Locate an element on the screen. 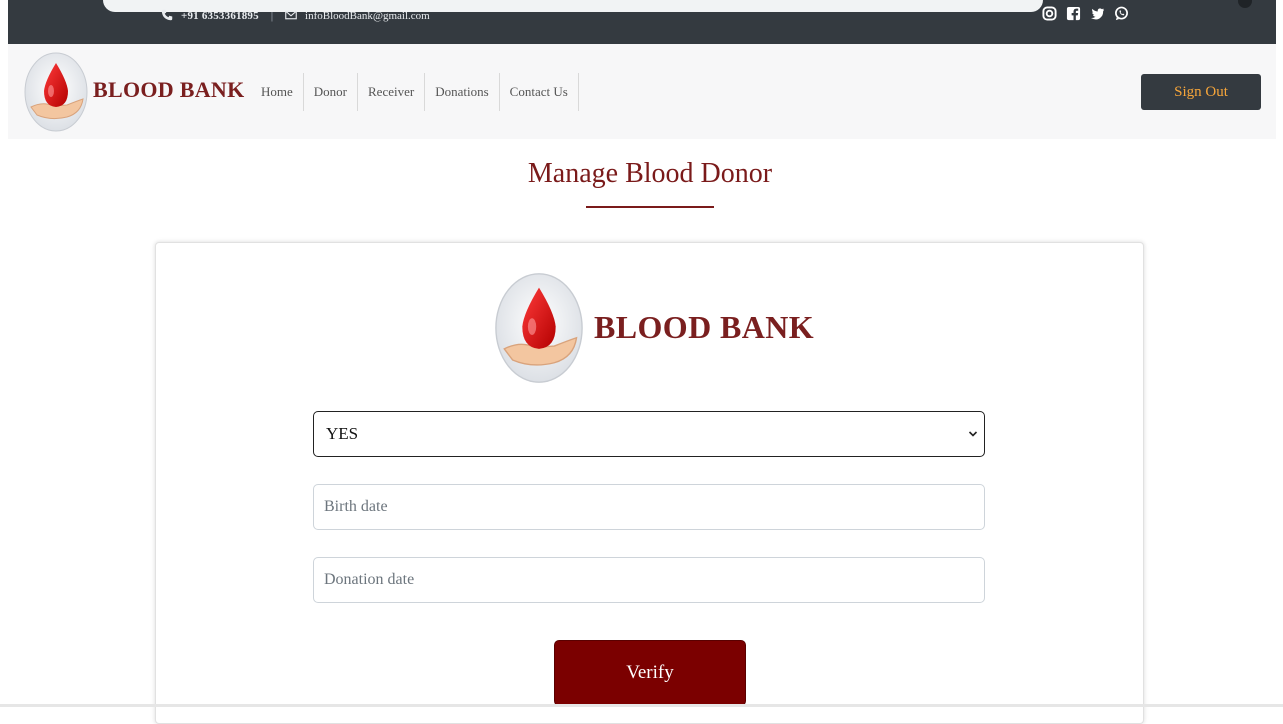  chevron-down-icon is located at coordinates (973, 434).